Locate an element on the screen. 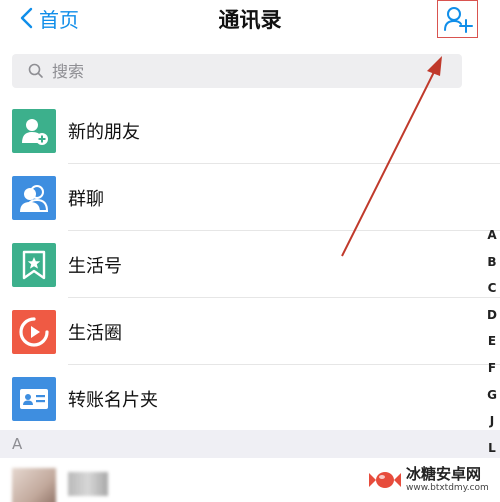 The height and width of the screenshot is (502, 500). candy-logo-icon is located at coordinates (385, 480).